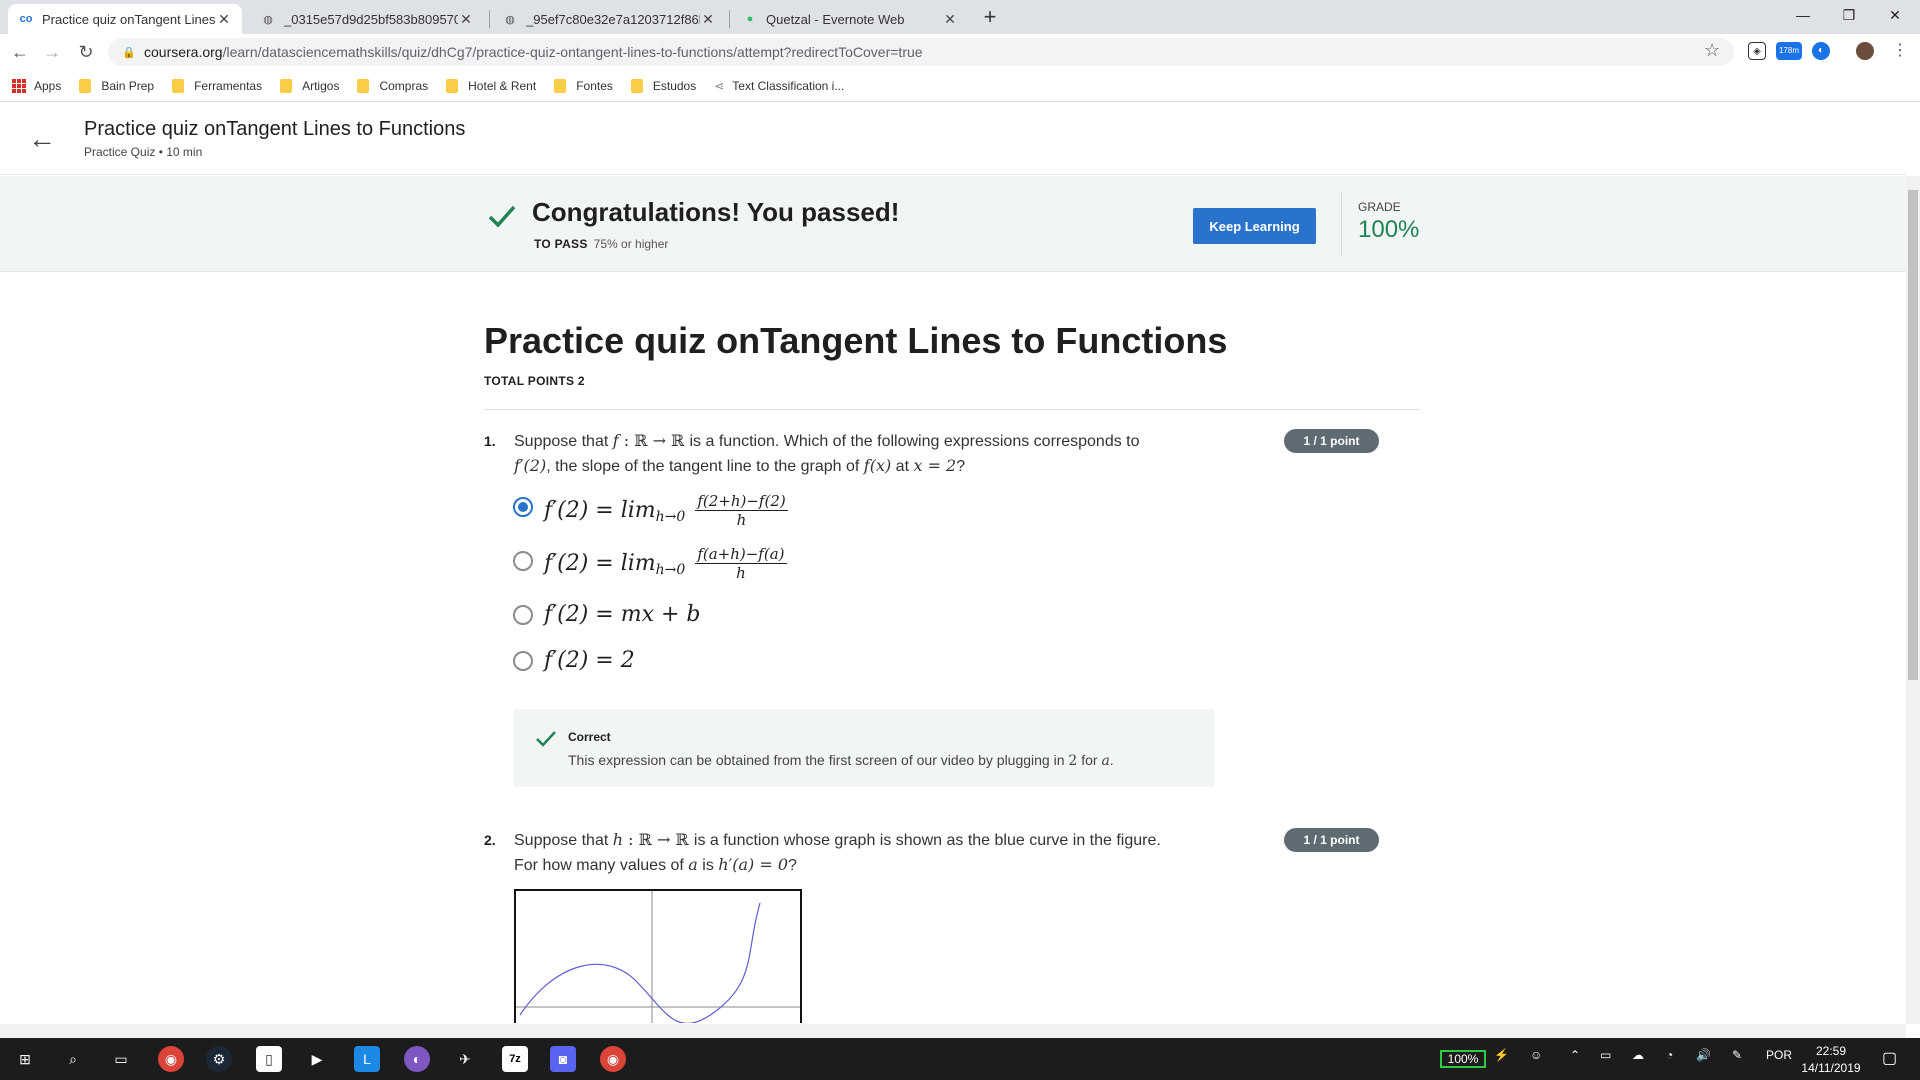  Describe the element at coordinates (850, 19) in the screenshot. I see `tab-evernote: ● Quetzal - Evernote Web ✕` at that location.